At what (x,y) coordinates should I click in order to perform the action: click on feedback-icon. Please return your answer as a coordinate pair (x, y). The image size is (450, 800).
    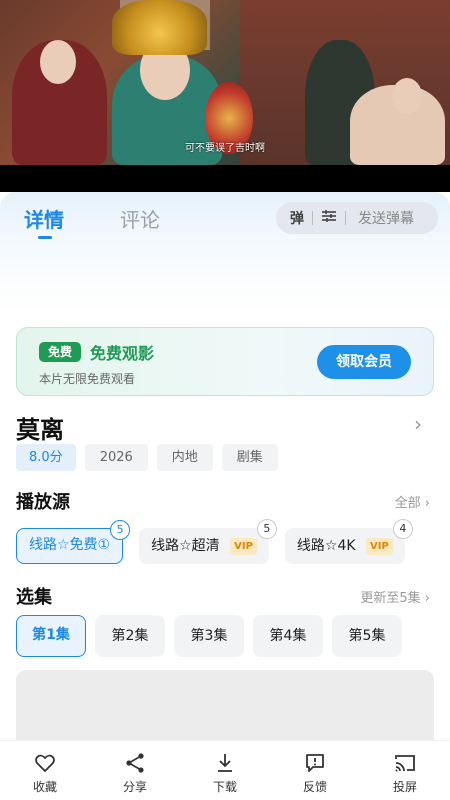
    Looking at the image, I should click on (315, 763).